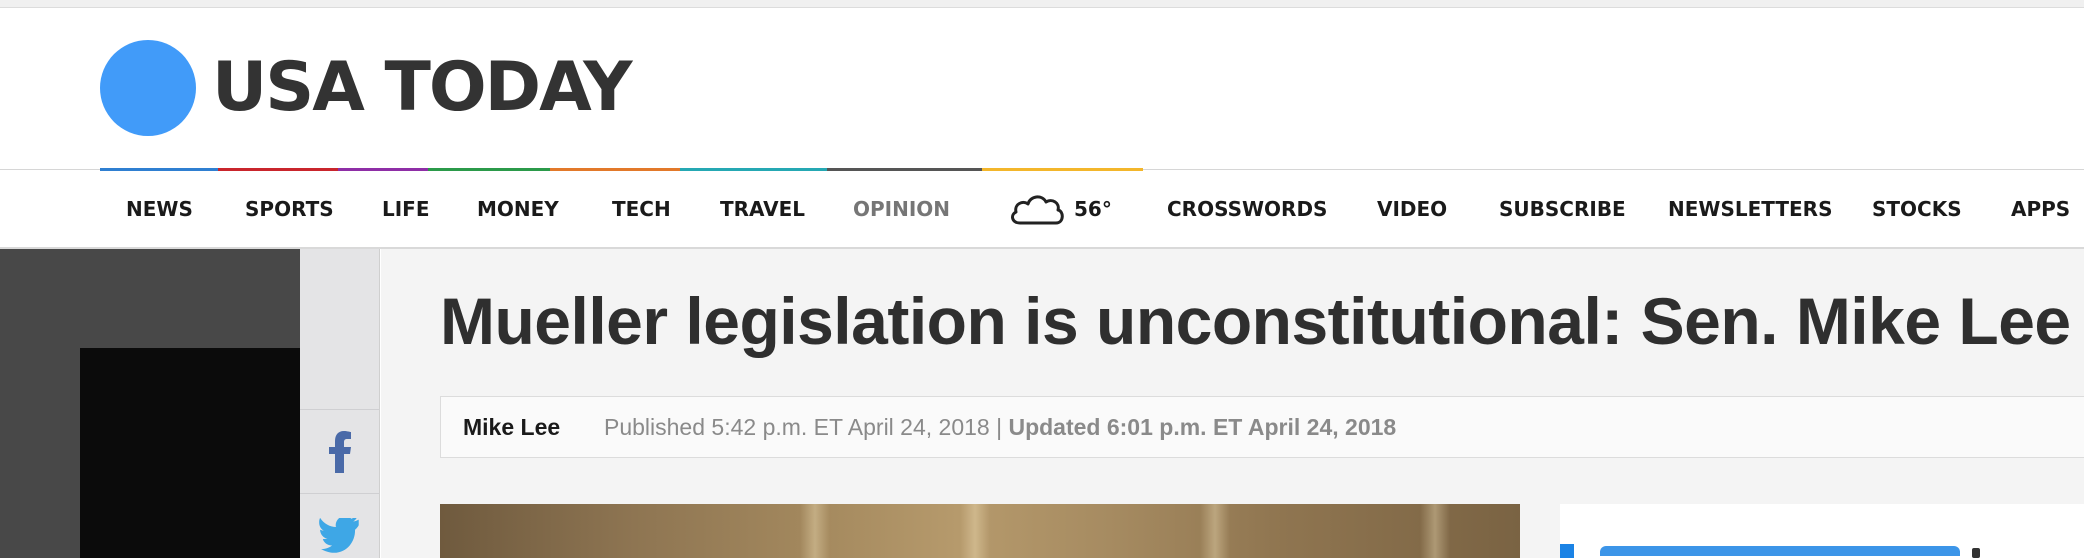 The image size is (2084, 558). What do you see at coordinates (1780, 552) in the screenshot?
I see `related-link-text-clipped` at bounding box center [1780, 552].